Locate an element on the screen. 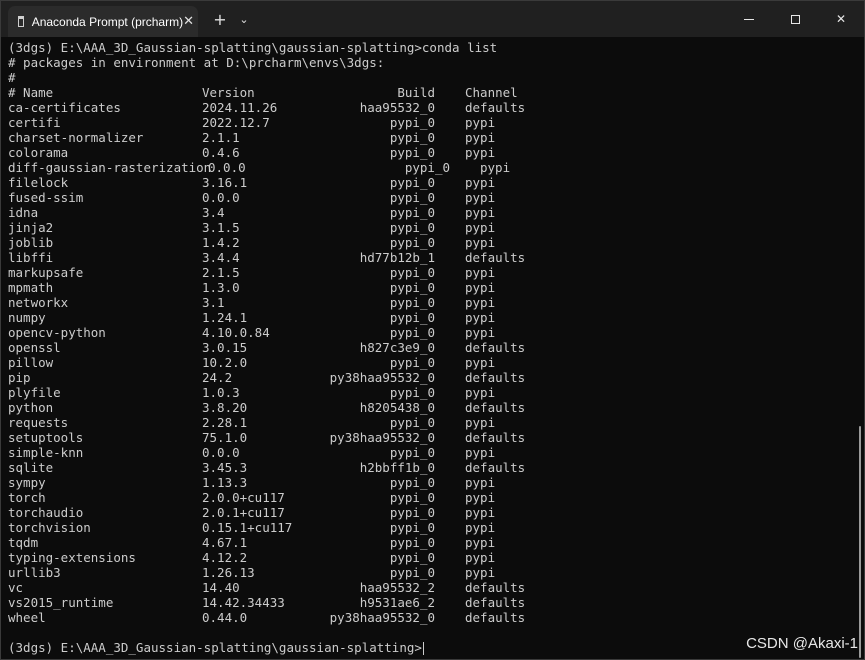  package-version: 0.4.6 is located at coordinates (221, 152).